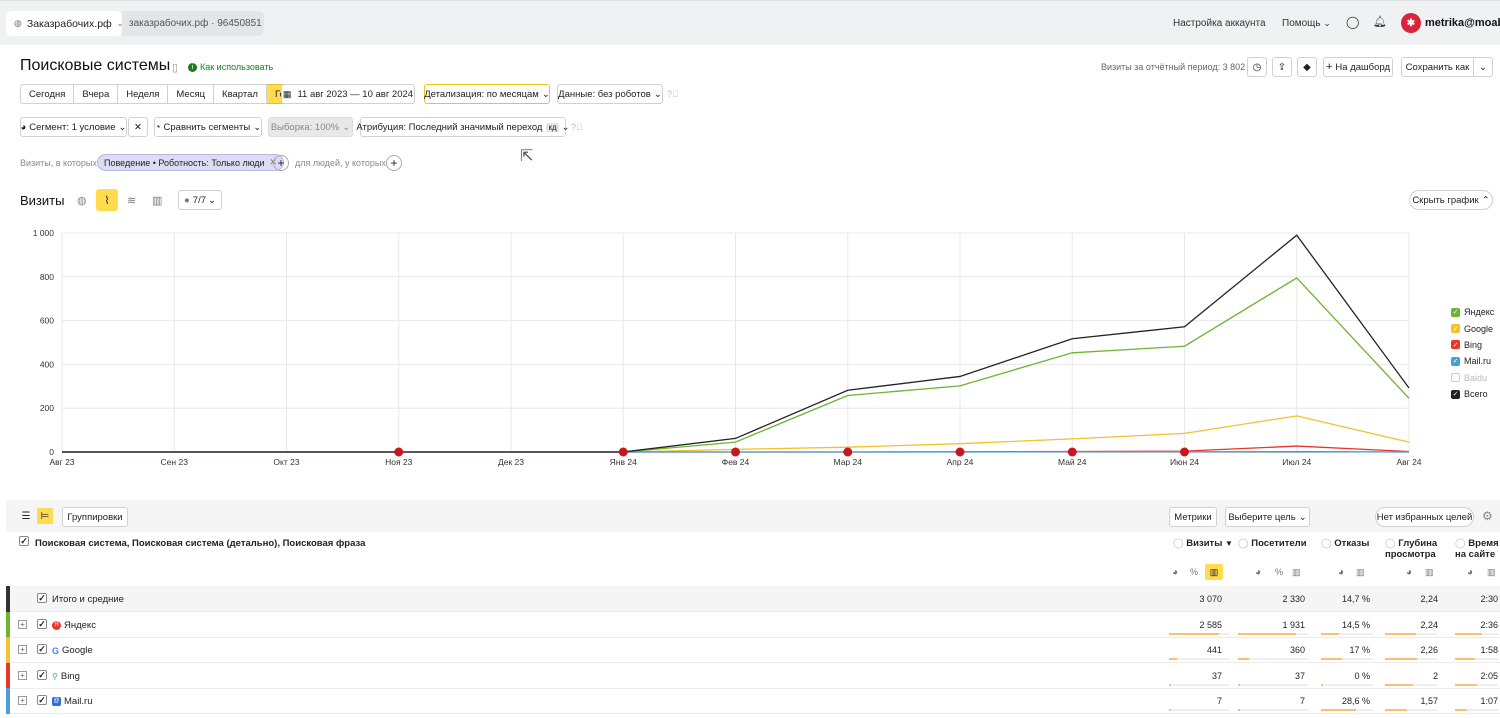 This screenshot has height=718, width=1500. What do you see at coordinates (1272, 543) in the screenshot?
I see `column-header-visitors: ◯ Посетители` at bounding box center [1272, 543].